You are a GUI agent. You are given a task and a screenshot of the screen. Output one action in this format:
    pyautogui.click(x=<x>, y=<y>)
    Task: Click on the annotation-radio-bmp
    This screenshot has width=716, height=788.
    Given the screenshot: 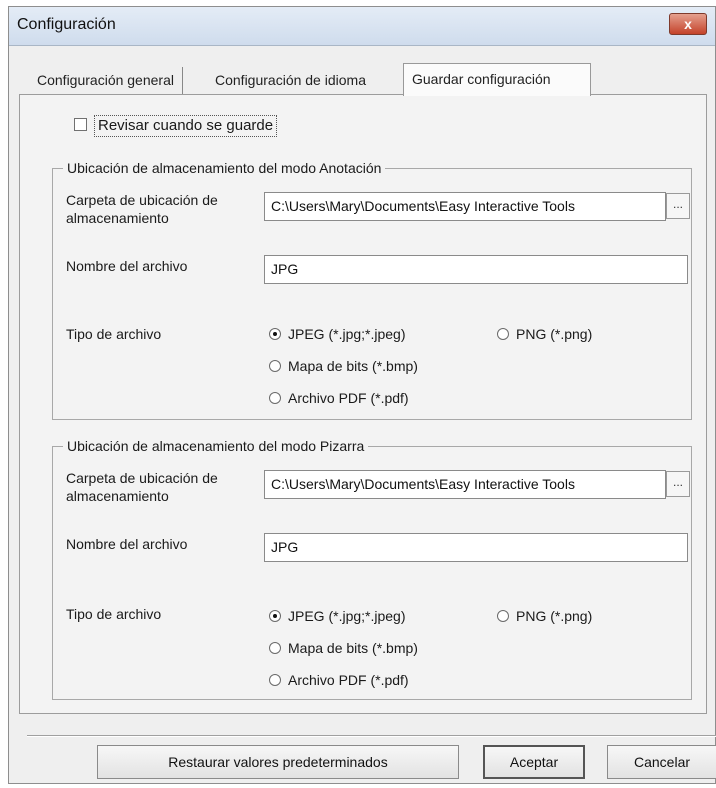 What is the action you would take?
    pyautogui.click(x=275, y=366)
    